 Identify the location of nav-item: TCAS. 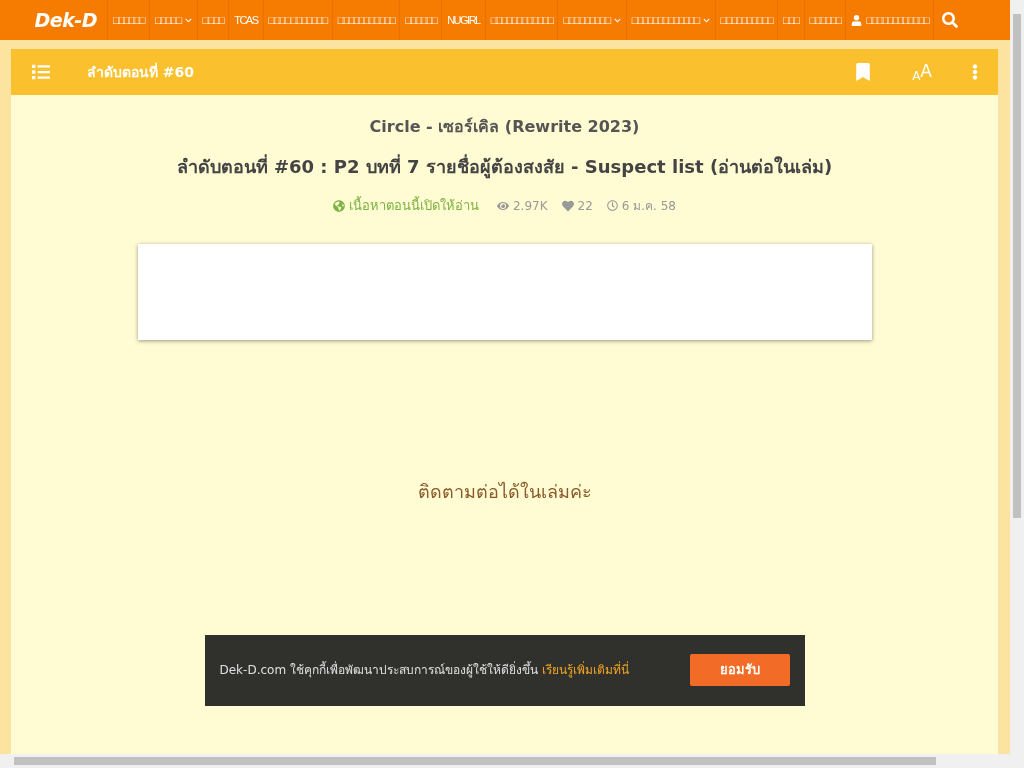
(246, 20).